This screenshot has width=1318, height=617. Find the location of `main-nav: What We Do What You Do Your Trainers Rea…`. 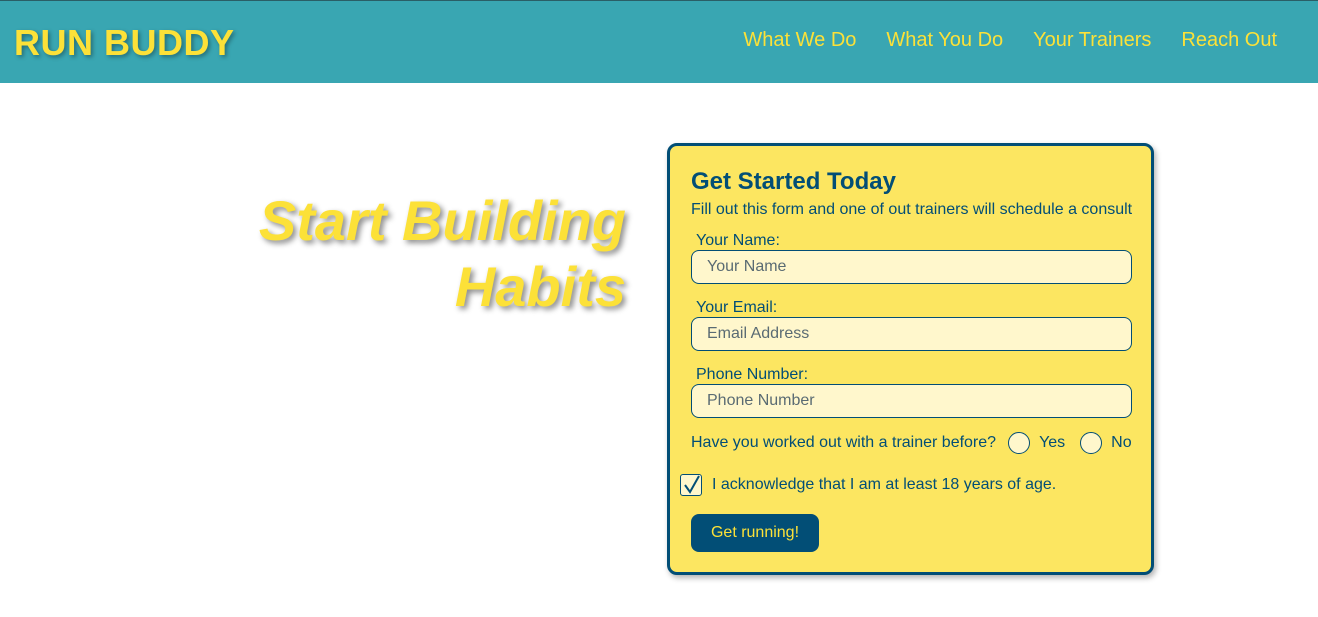

main-nav: What We Do What You Do Your Trainers Rea… is located at coordinates (995, 40).